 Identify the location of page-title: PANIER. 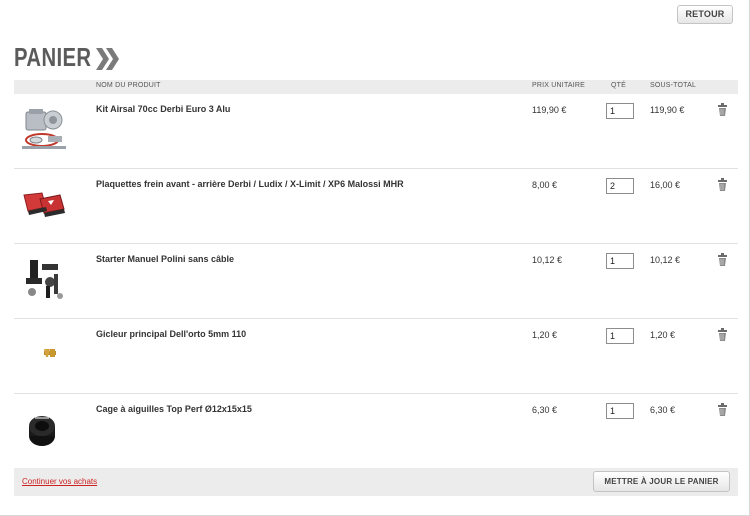
(53, 57).